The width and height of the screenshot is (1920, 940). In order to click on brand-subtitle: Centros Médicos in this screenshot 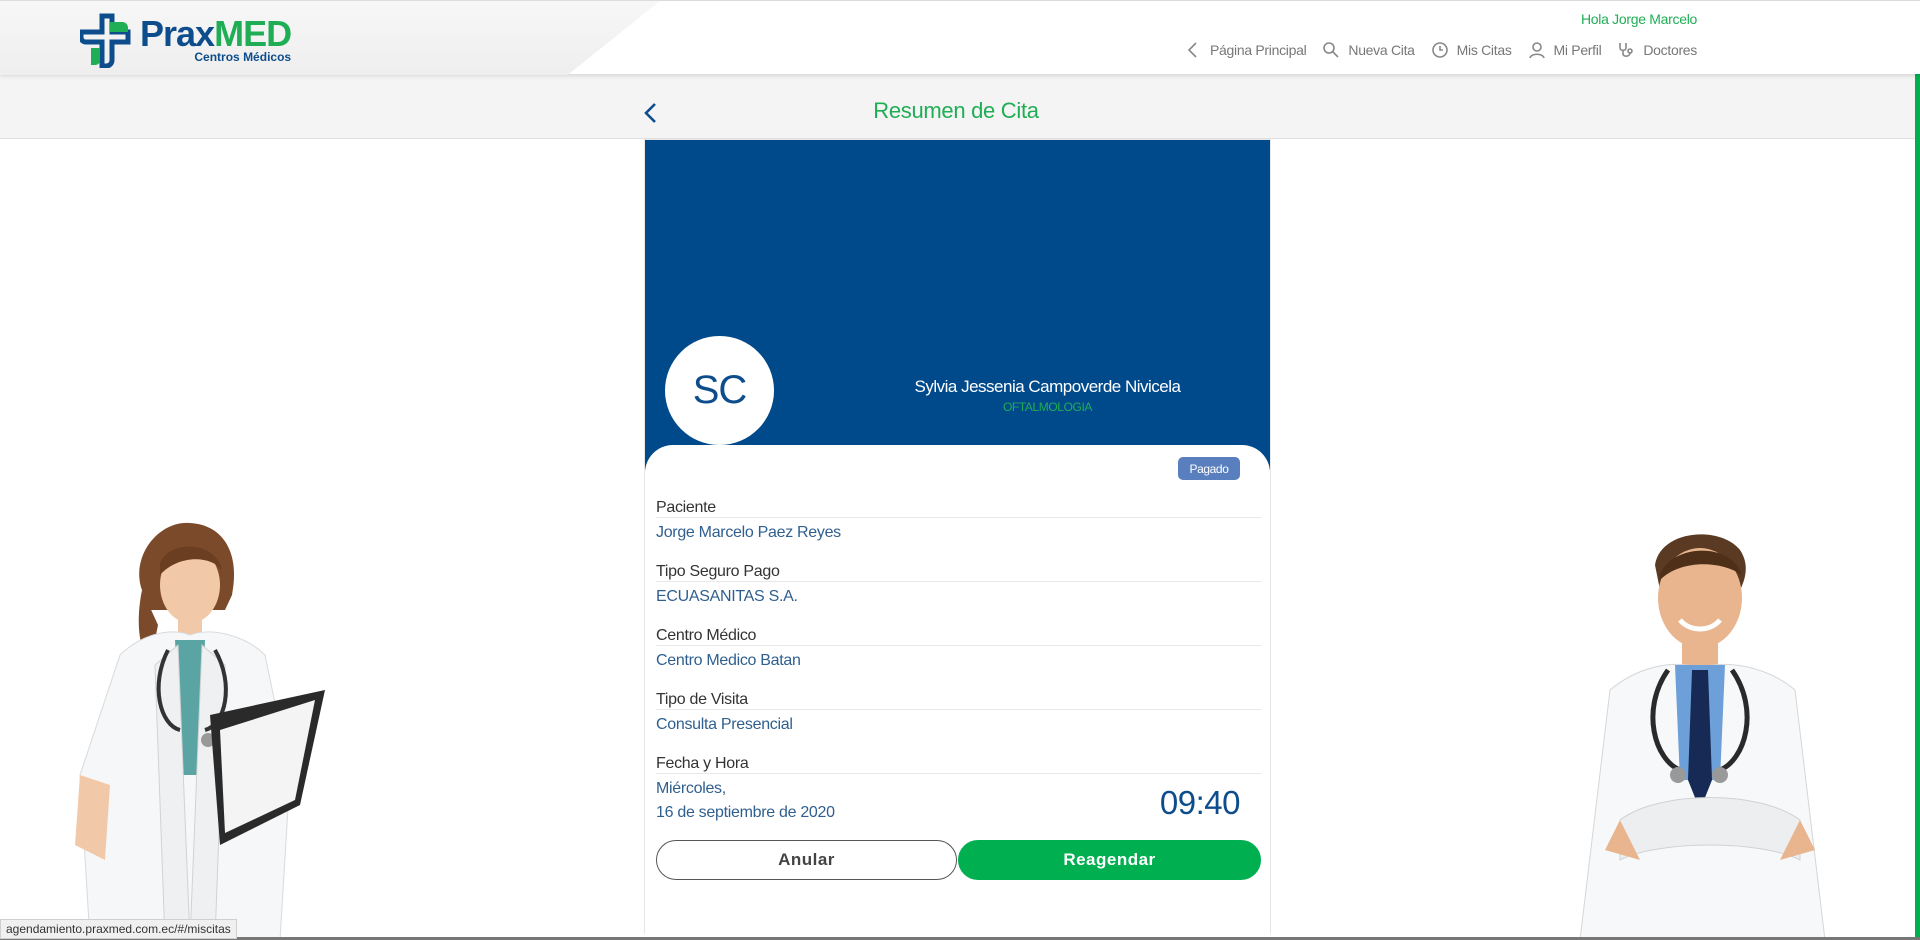, I will do `click(243, 57)`.